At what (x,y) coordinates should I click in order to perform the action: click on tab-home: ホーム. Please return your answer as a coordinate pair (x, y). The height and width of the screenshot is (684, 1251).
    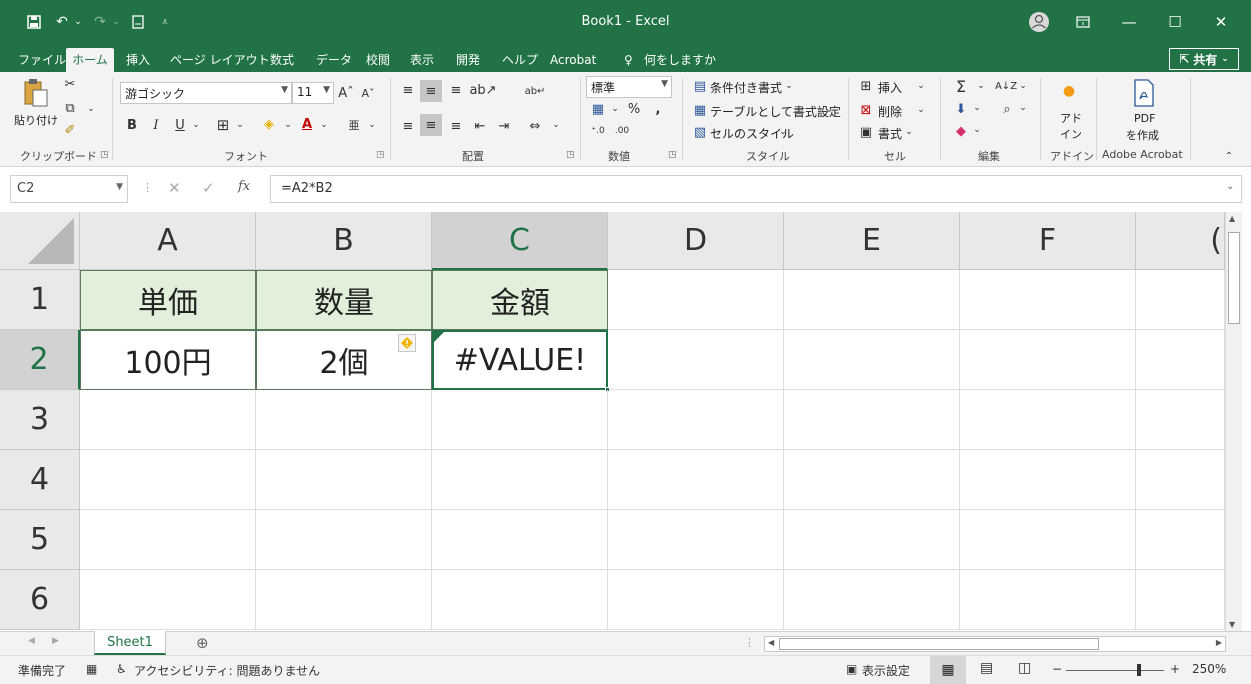
    Looking at the image, I should click on (90, 60).